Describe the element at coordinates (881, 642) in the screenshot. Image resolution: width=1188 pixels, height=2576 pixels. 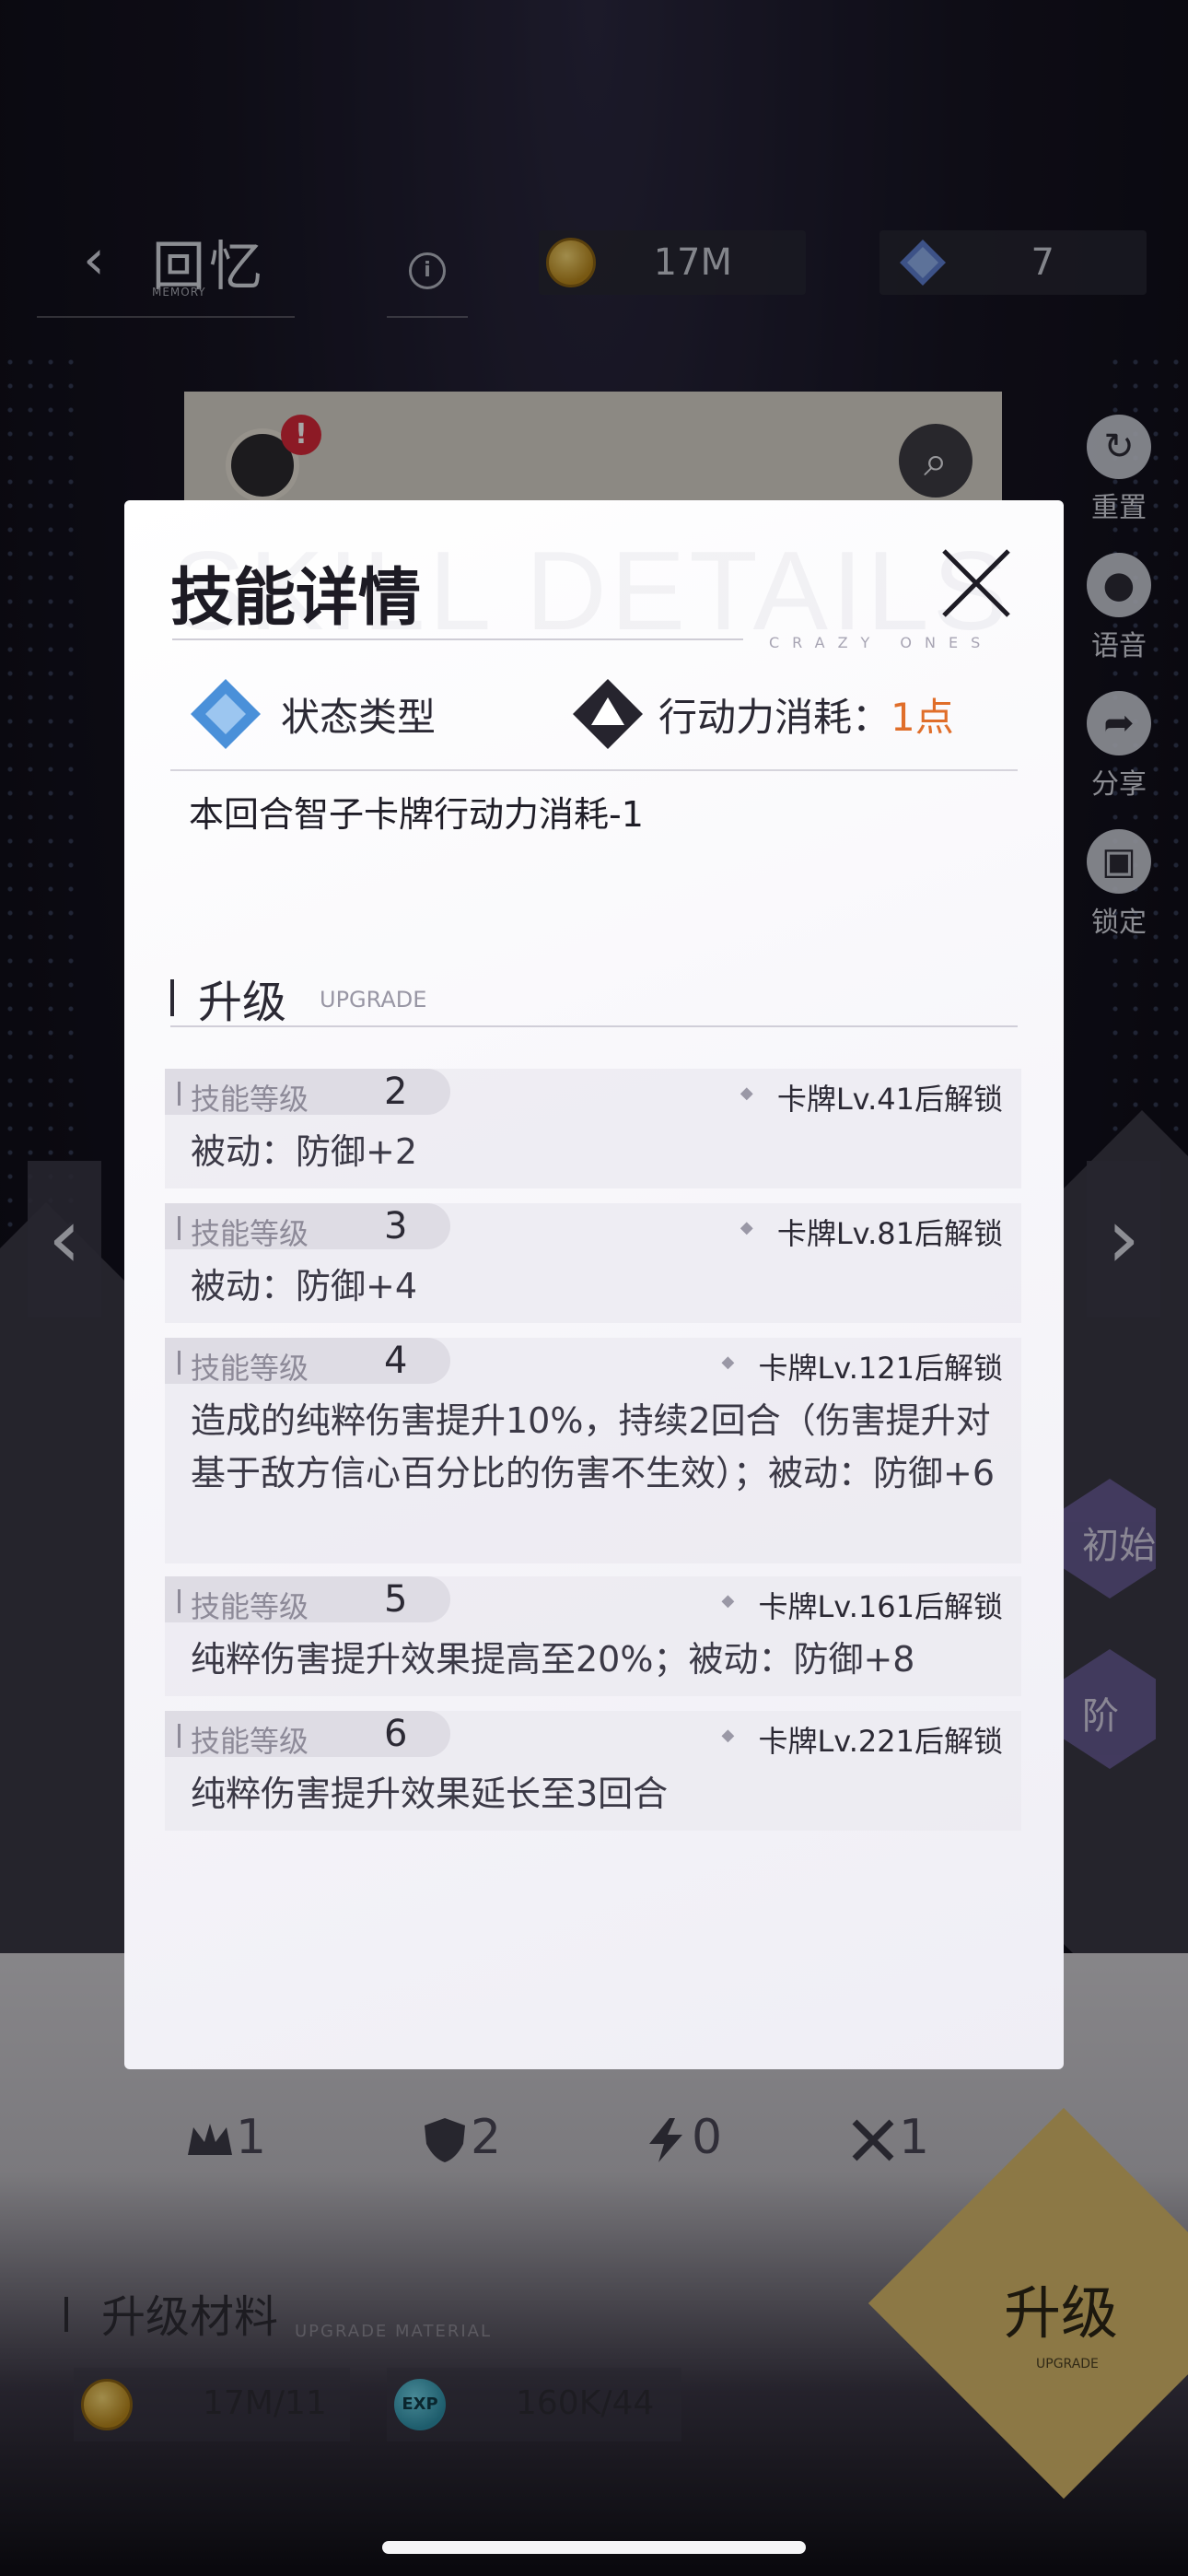
I see `modal-subtitle: CRAZY ONES` at that location.